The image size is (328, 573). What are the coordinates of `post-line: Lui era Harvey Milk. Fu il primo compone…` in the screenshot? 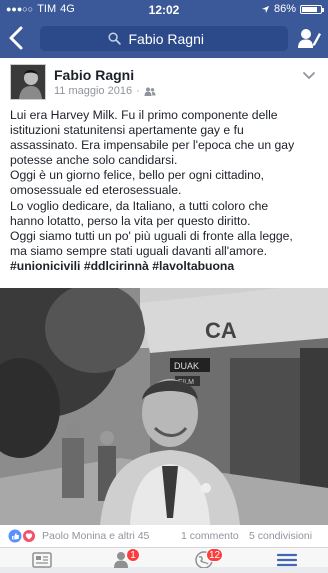 It's located at (144, 115).